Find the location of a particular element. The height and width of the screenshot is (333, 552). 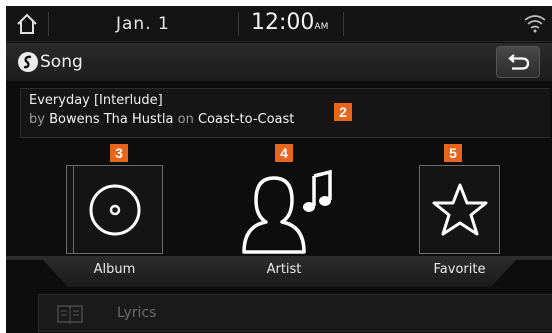

back-button is located at coordinates (518, 62).